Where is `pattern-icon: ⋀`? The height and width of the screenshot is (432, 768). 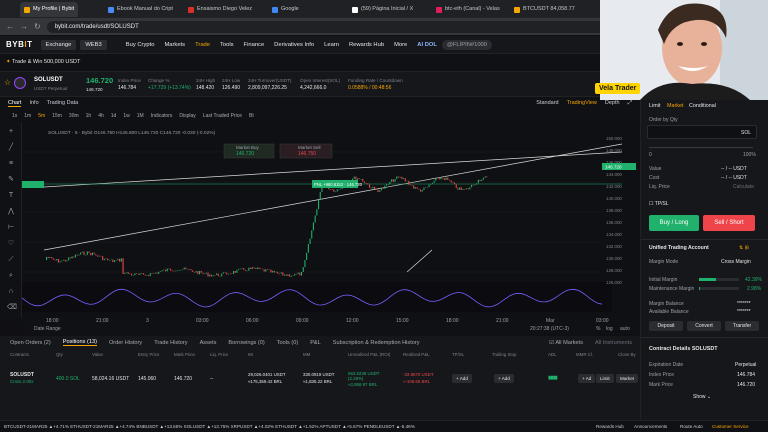
pattern-icon: ⋀ is located at coordinates (11, 212).